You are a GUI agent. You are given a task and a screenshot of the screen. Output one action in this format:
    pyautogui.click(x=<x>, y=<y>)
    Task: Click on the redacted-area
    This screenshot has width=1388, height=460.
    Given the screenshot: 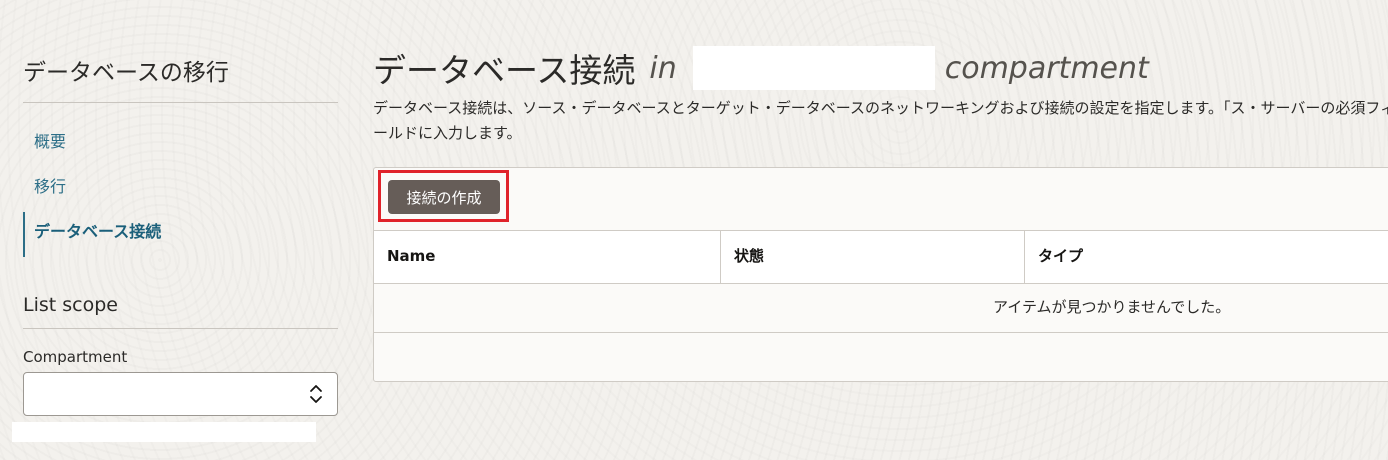 What is the action you would take?
    pyautogui.click(x=164, y=432)
    